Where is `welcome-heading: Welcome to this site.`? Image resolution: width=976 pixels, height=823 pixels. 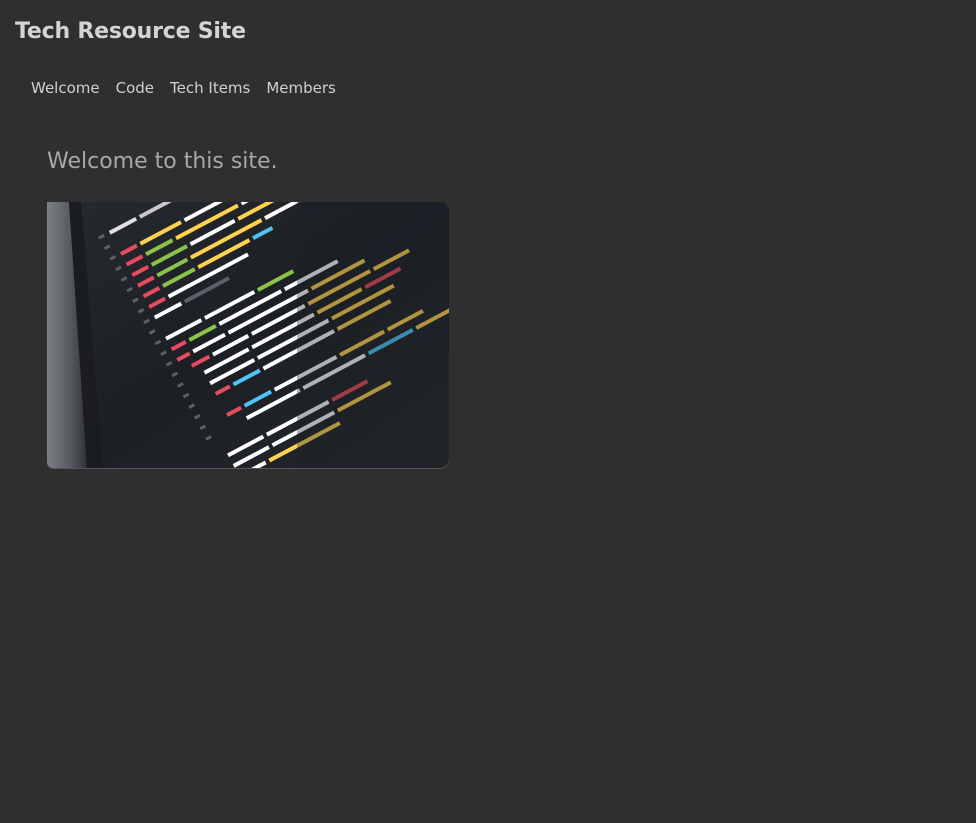
welcome-heading: Welcome to this site. is located at coordinates (162, 161).